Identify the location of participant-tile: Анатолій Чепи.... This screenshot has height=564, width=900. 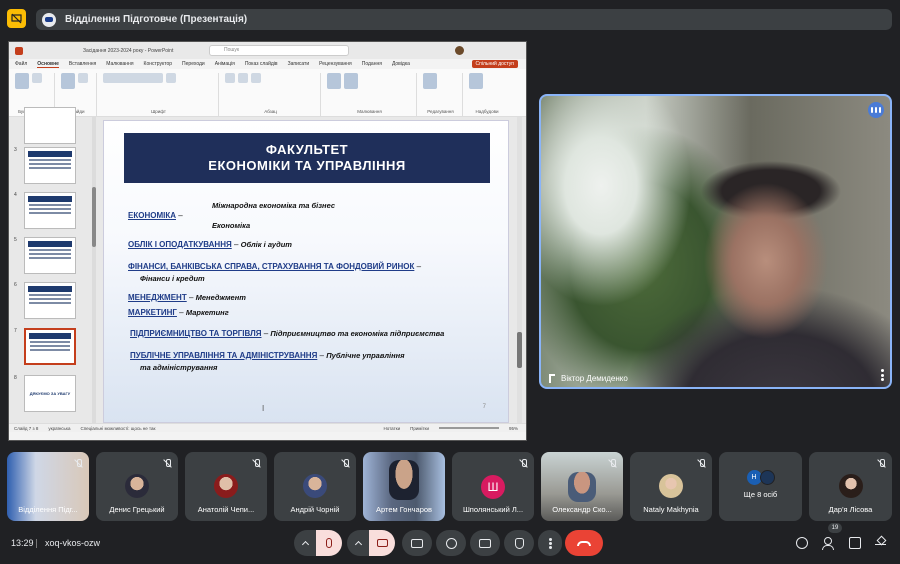
(226, 486).